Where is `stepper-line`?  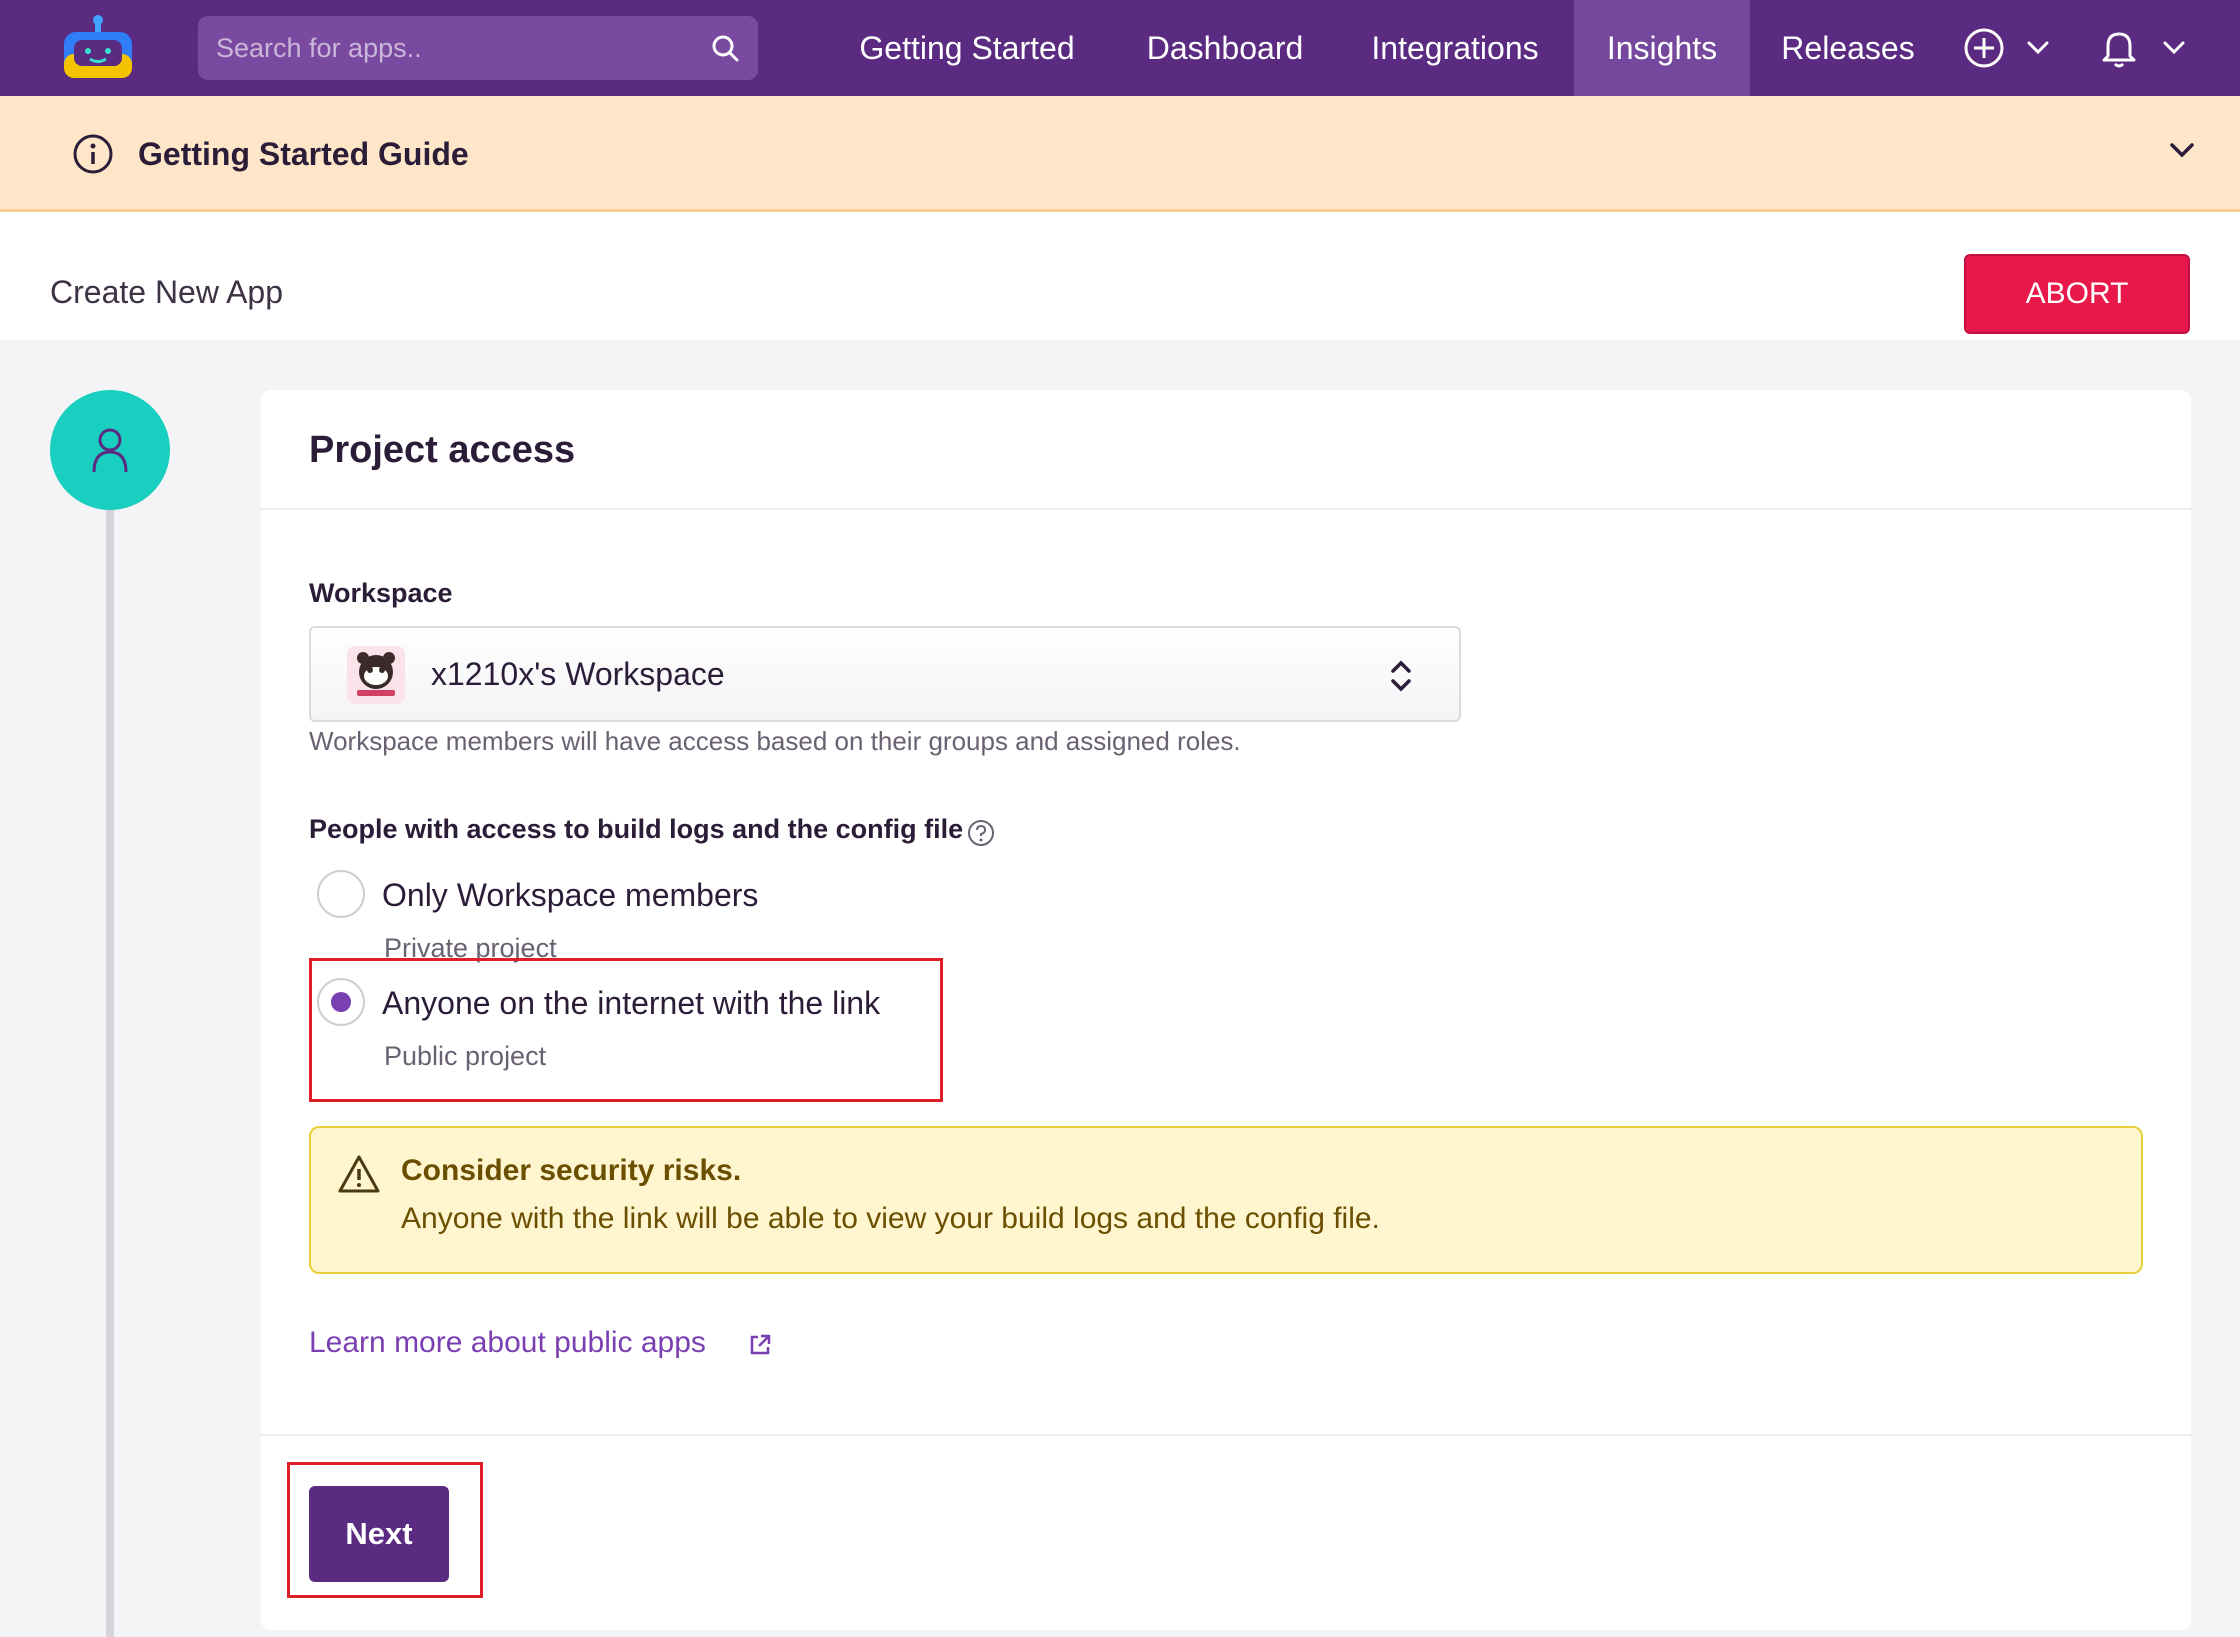
stepper-line is located at coordinates (110, 1043).